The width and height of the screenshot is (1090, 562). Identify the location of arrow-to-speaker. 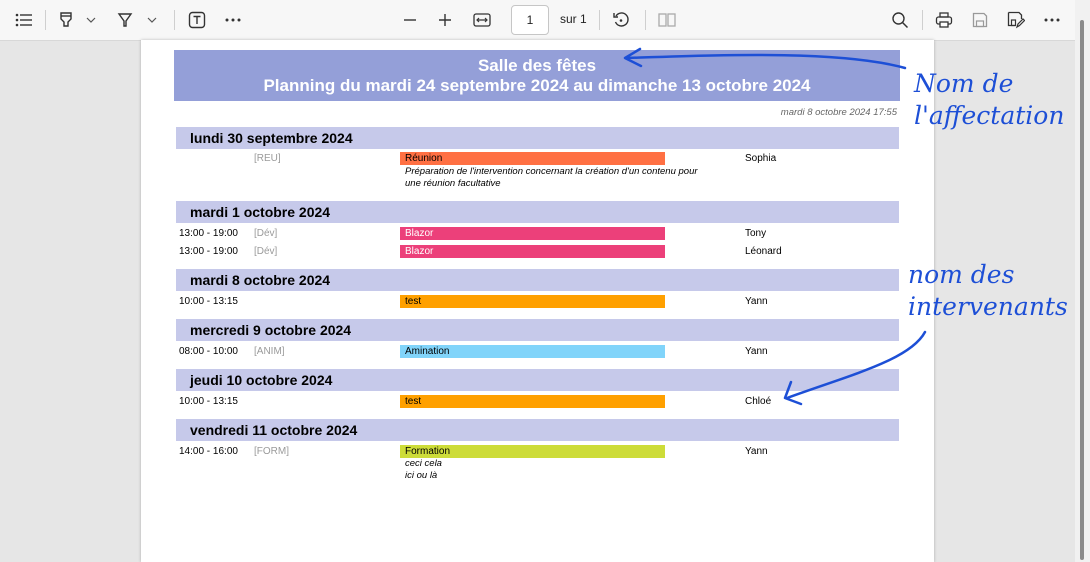
(855, 368).